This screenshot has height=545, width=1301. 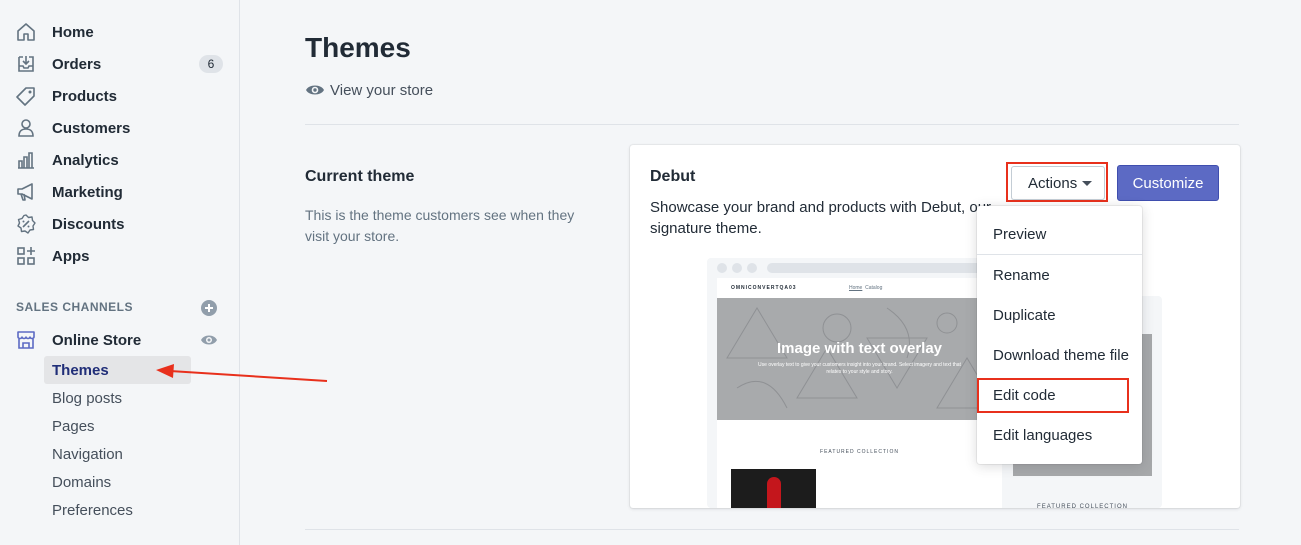 I want to click on sidebar-item-label: Products, so click(x=85, y=96).